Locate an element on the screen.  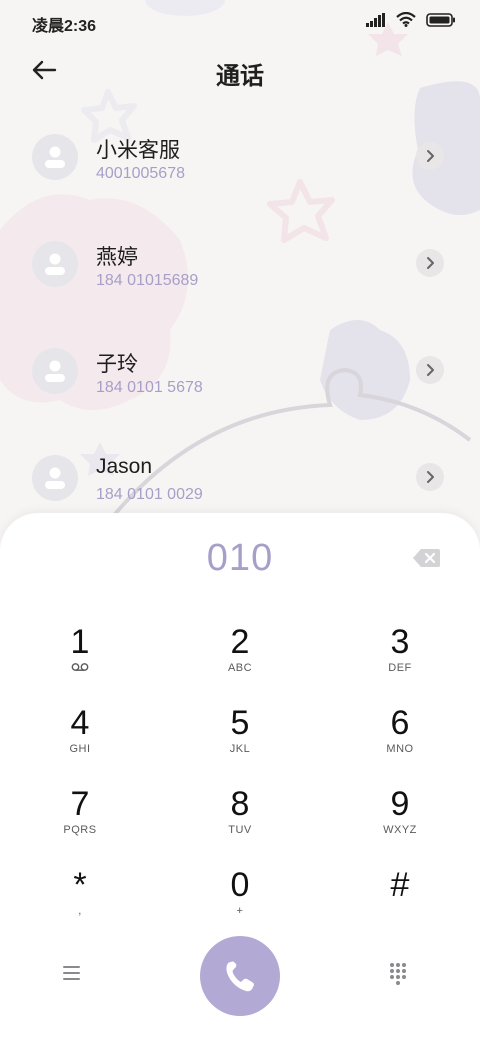
key-digit: 5 is located at coordinates (240, 723).